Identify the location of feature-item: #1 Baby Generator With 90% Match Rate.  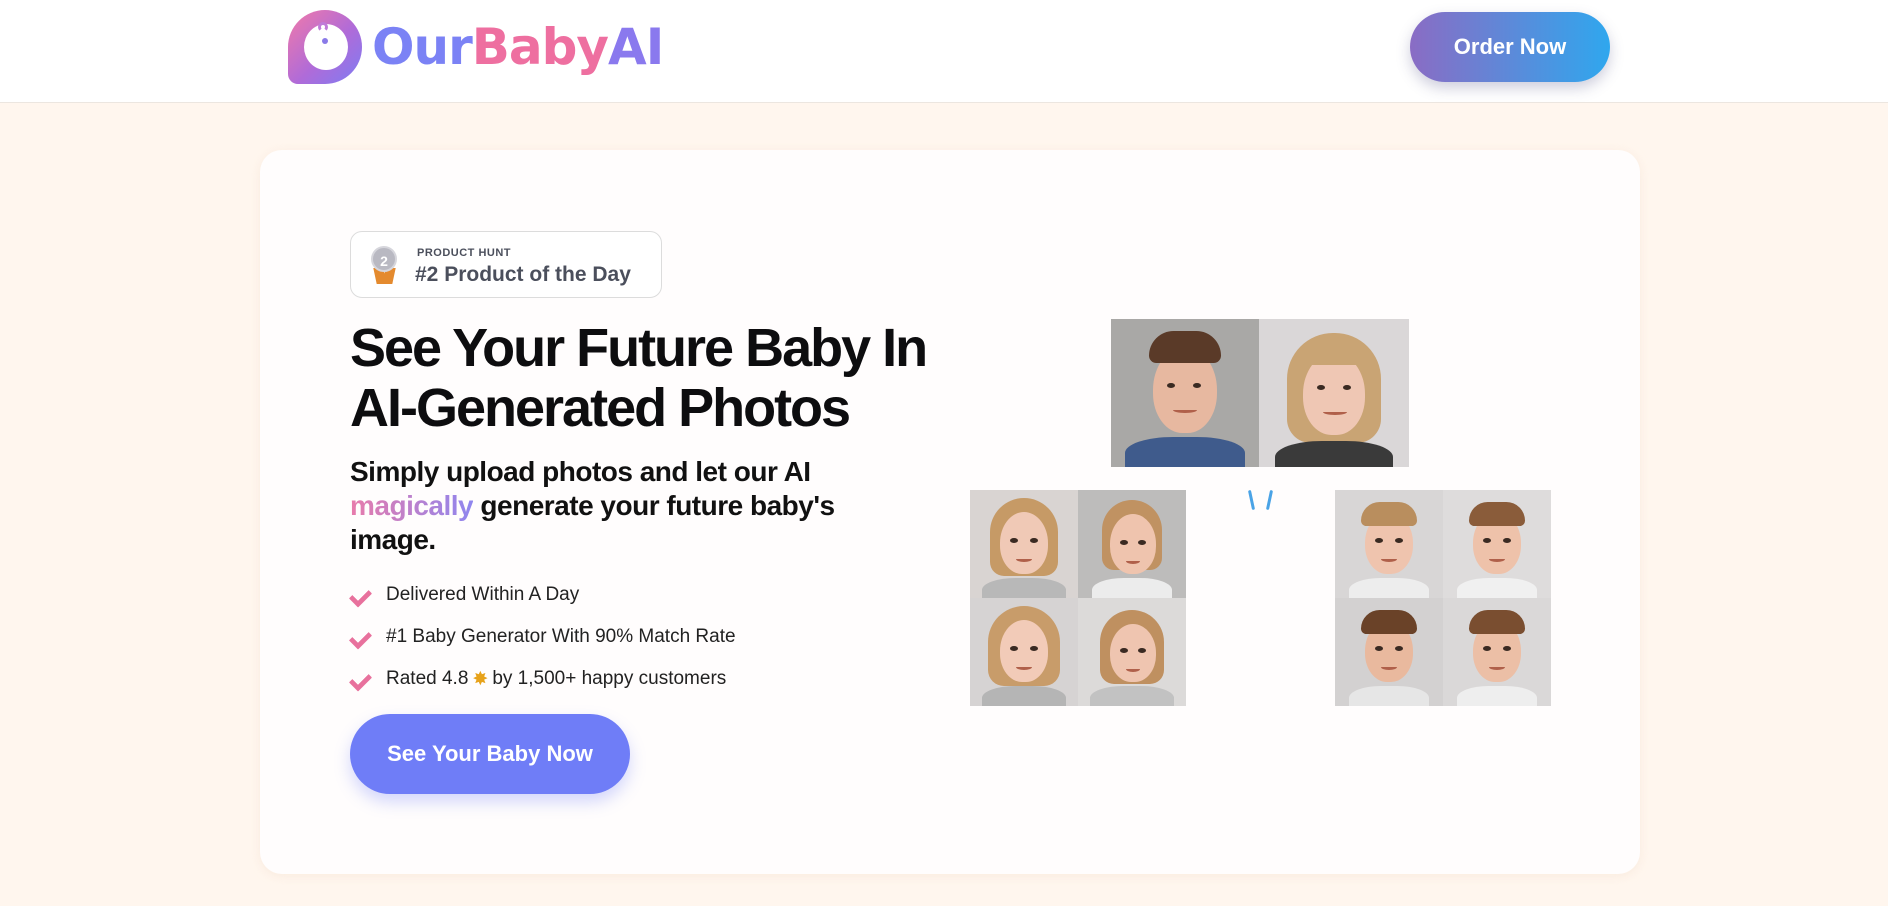
(610, 637).